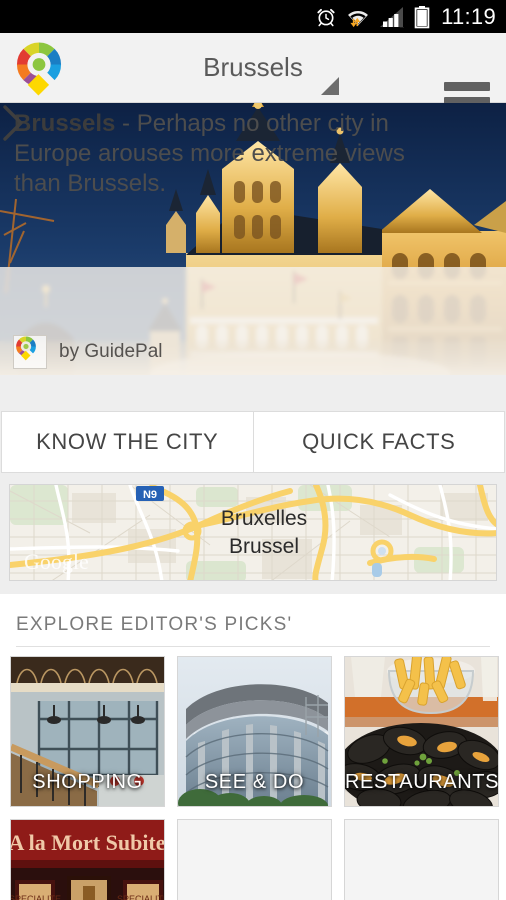 The height and width of the screenshot is (900, 506). Describe the element at coordinates (111, 351) in the screenshot. I see `credit-text: by GuidePal` at that location.